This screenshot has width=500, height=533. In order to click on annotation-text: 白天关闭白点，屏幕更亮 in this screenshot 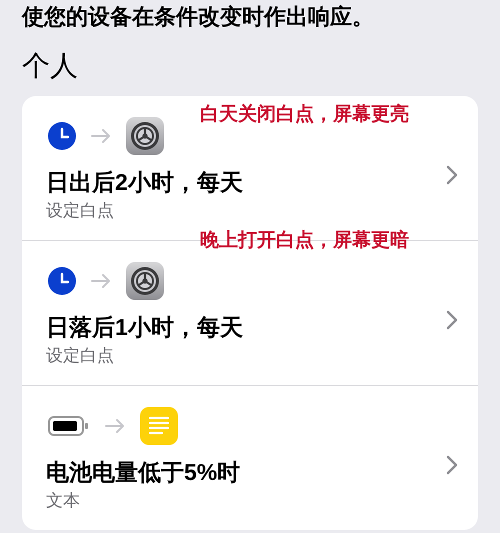, I will do `click(304, 114)`.